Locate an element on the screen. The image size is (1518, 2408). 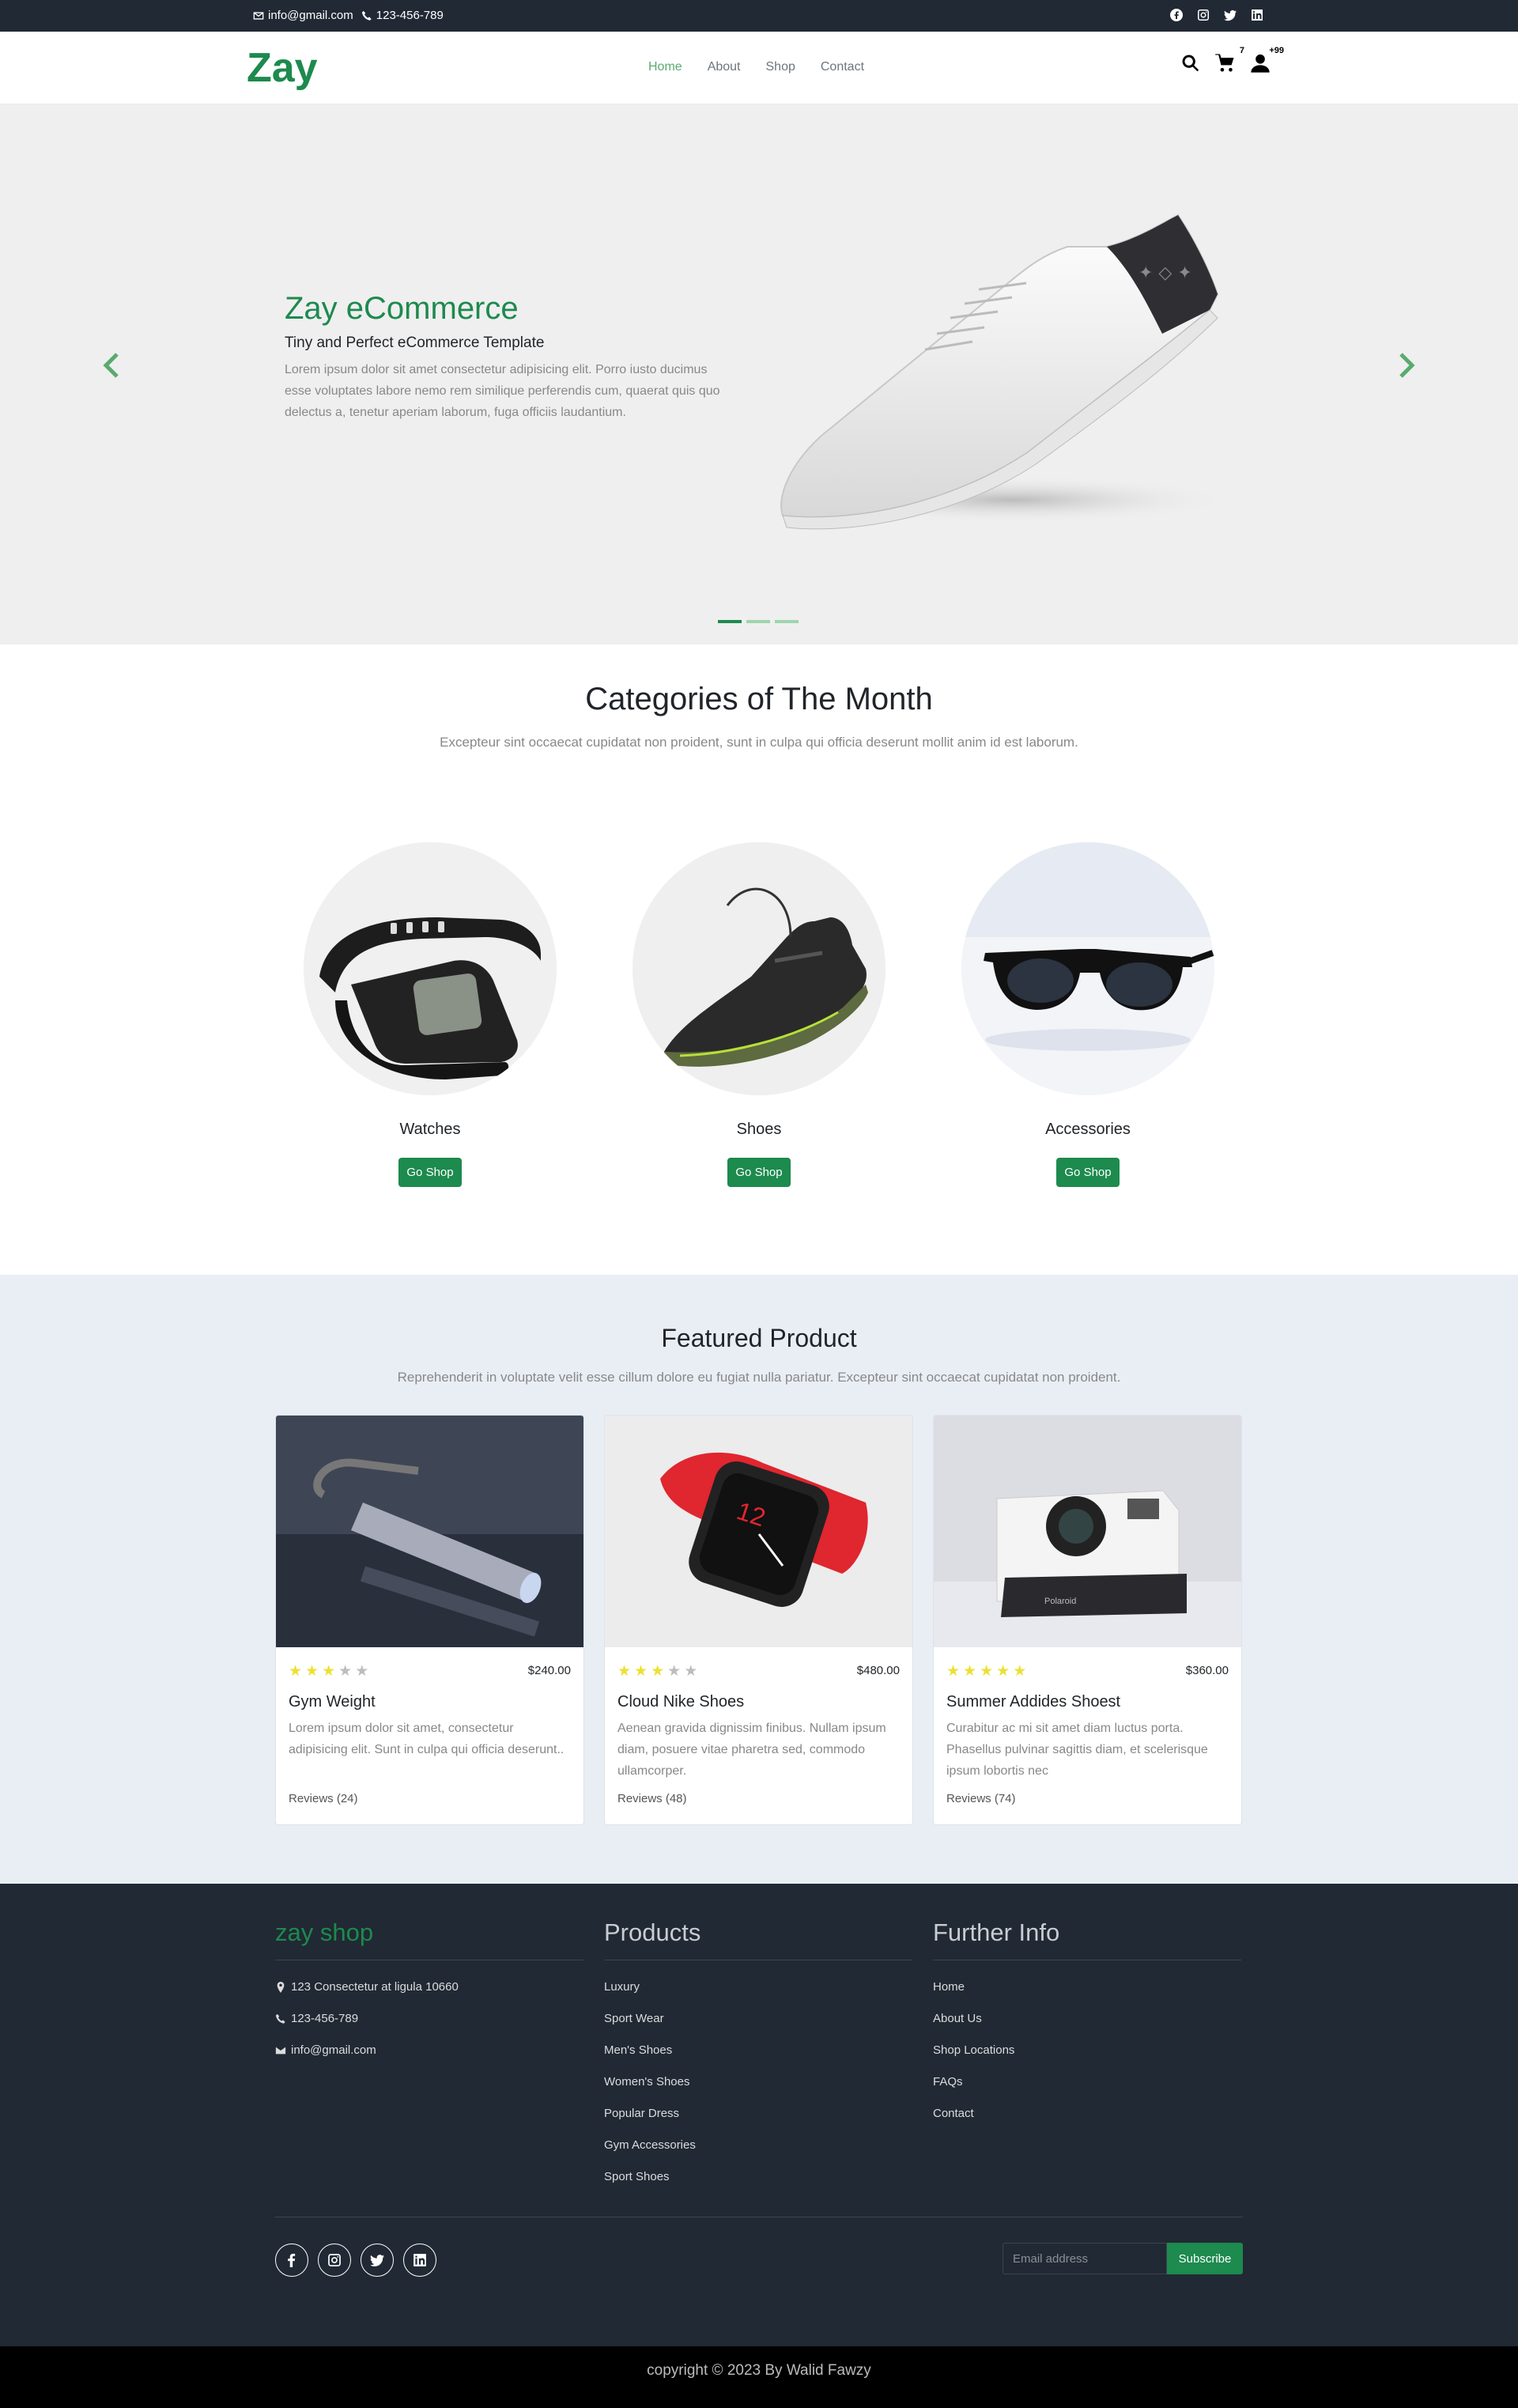
product-price: $240.00 is located at coordinates (549, 1670).